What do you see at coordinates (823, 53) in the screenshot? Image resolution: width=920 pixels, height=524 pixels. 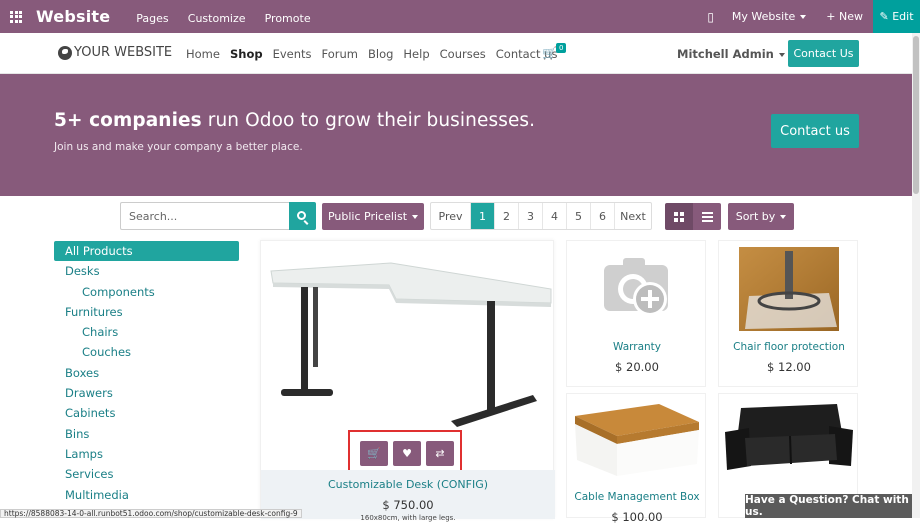 I see `contact-us-button: Contact Us` at bounding box center [823, 53].